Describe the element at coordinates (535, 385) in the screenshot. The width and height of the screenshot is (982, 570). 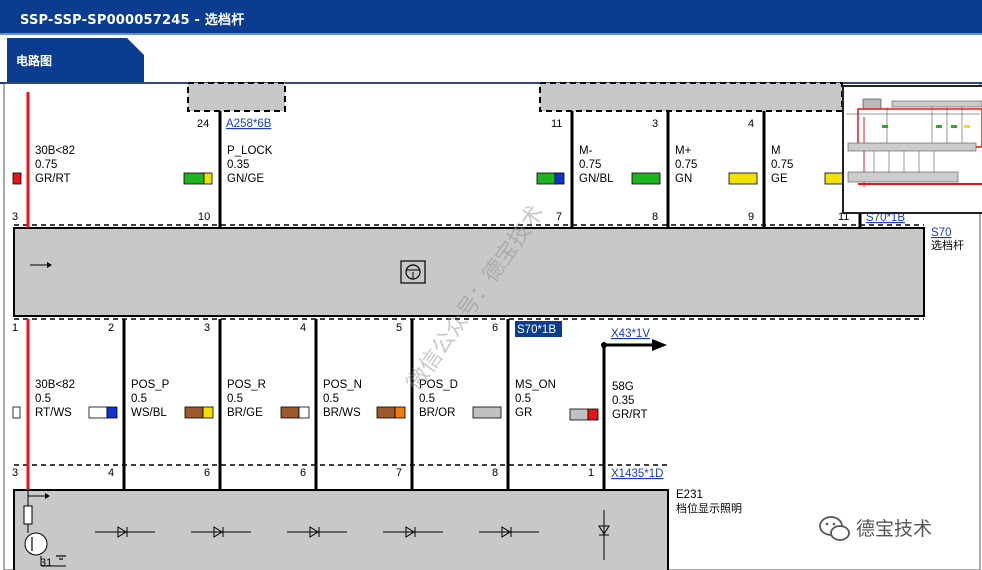
I see `svg-text: MS_ON` at that location.